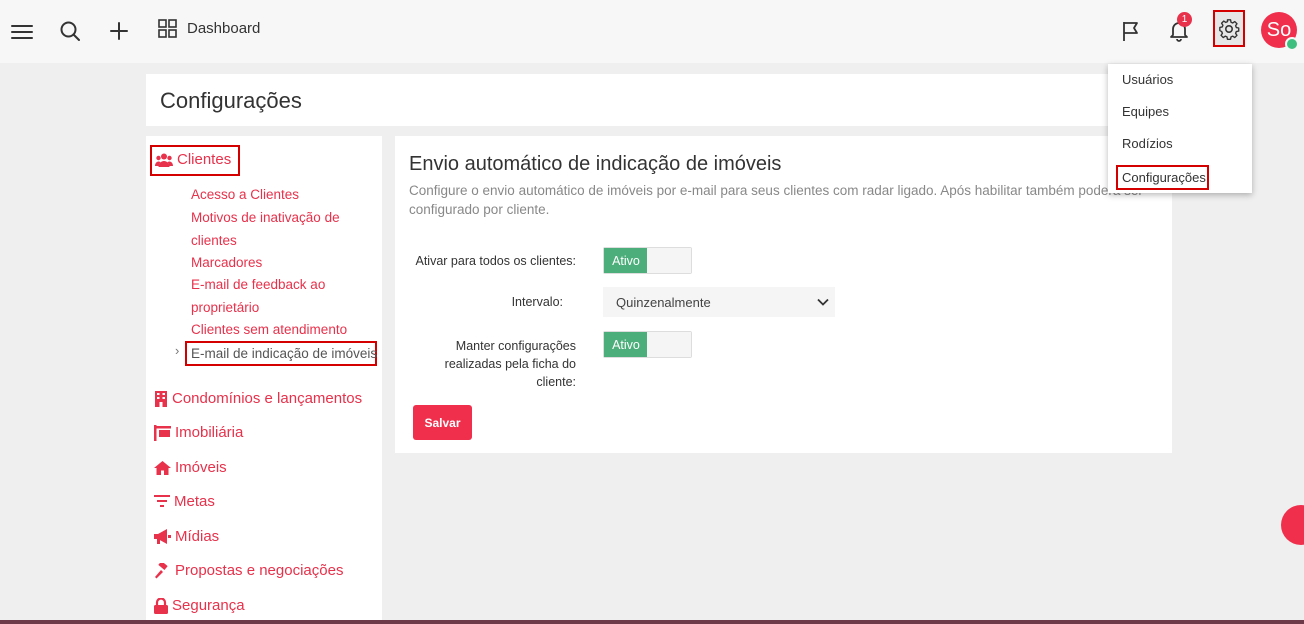 This screenshot has height=624, width=1304. I want to click on grid-icon, so click(167, 28).